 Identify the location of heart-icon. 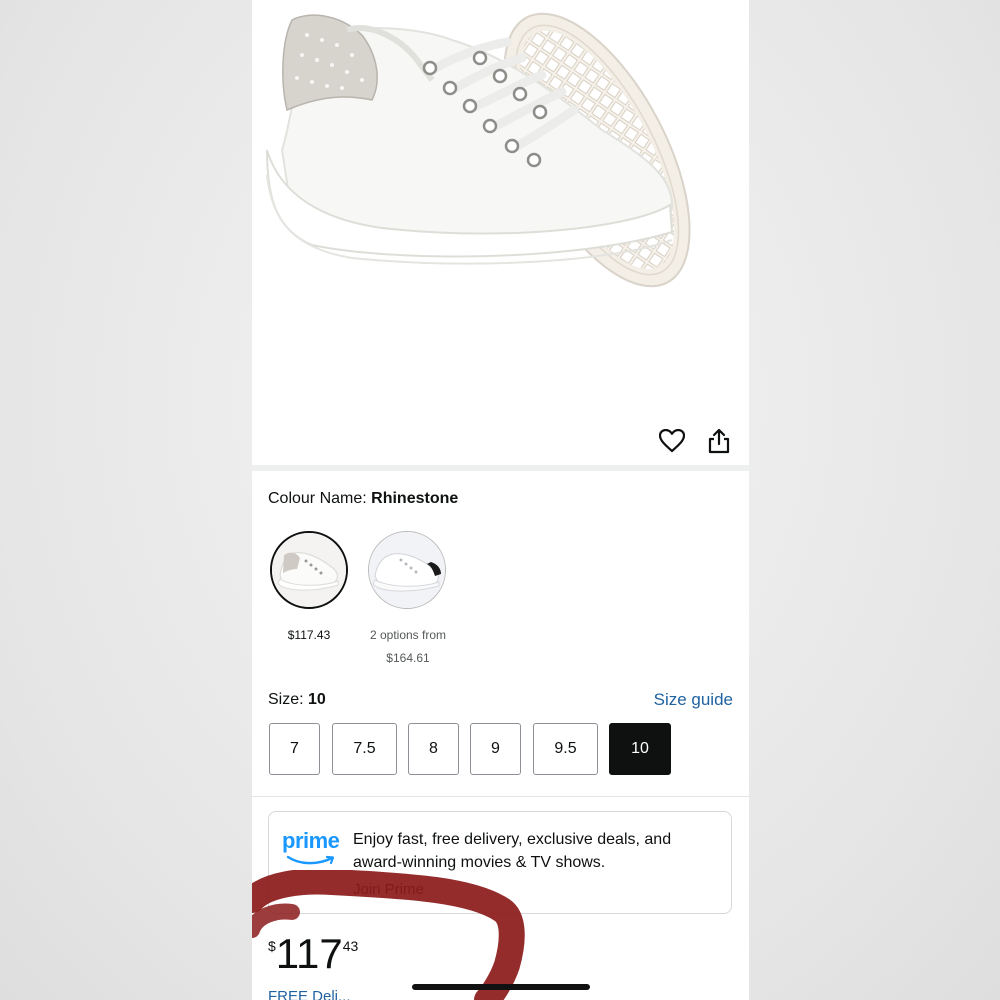
(672, 441).